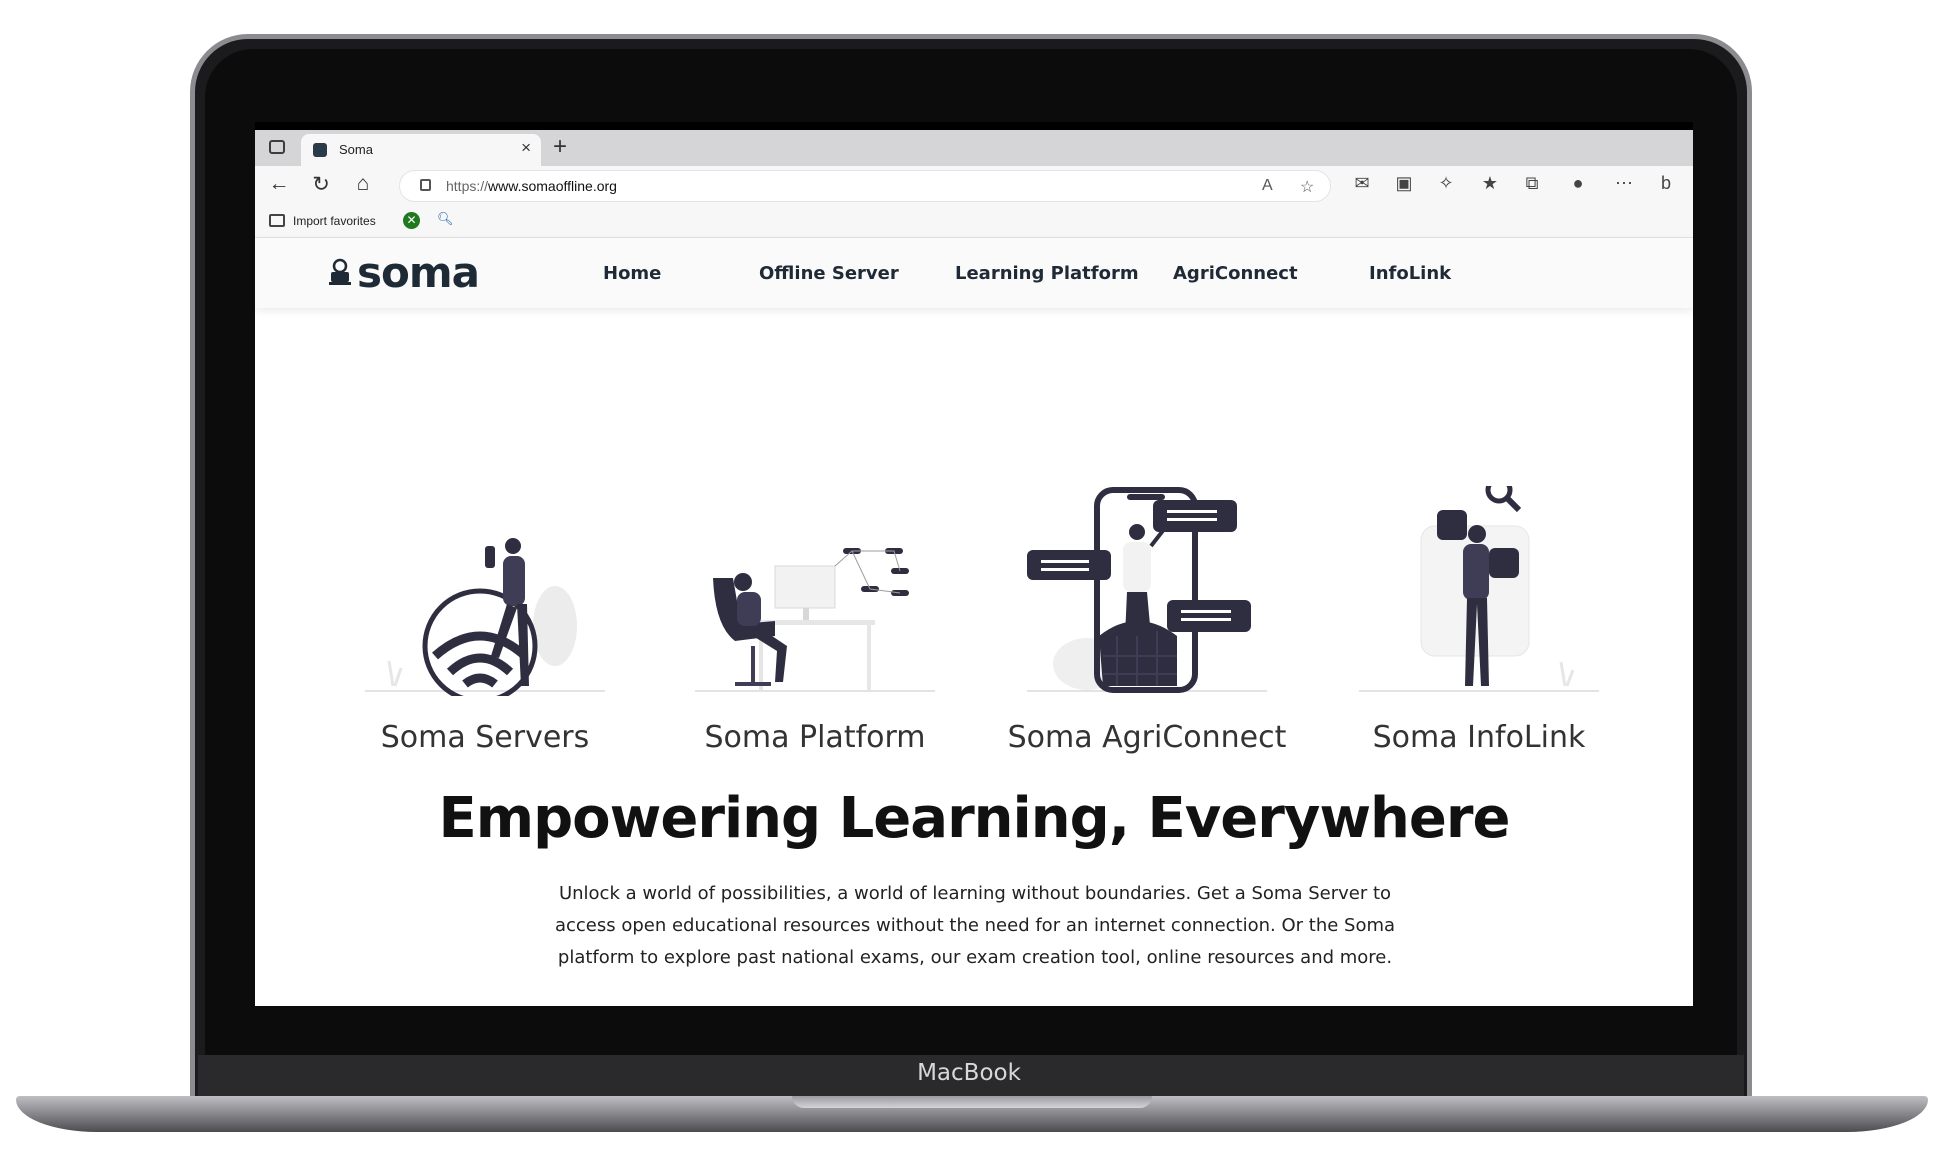 This screenshot has height=1154, width=1938. I want to click on infolink-illustration, so click(1479, 589).